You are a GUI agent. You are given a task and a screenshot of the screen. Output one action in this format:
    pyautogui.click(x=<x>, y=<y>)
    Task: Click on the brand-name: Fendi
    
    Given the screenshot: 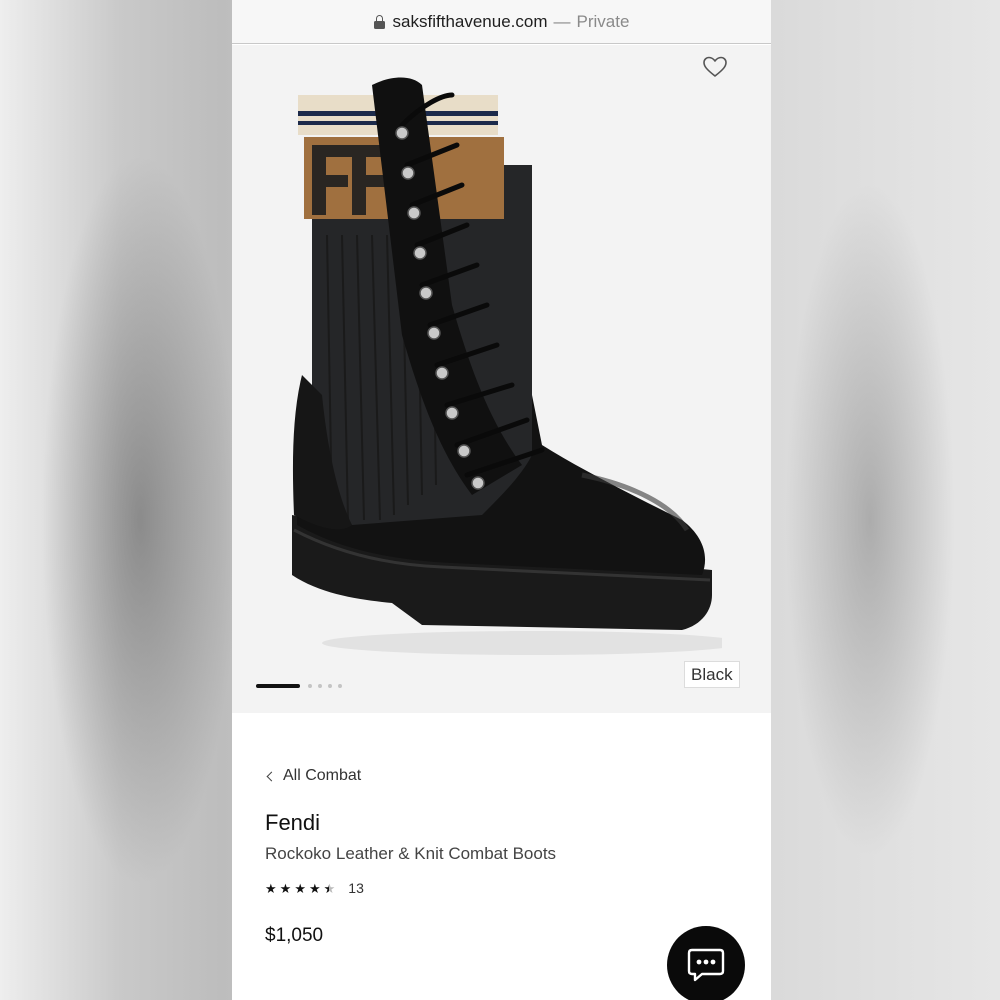 What is the action you would take?
    pyautogui.click(x=292, y=823)
    